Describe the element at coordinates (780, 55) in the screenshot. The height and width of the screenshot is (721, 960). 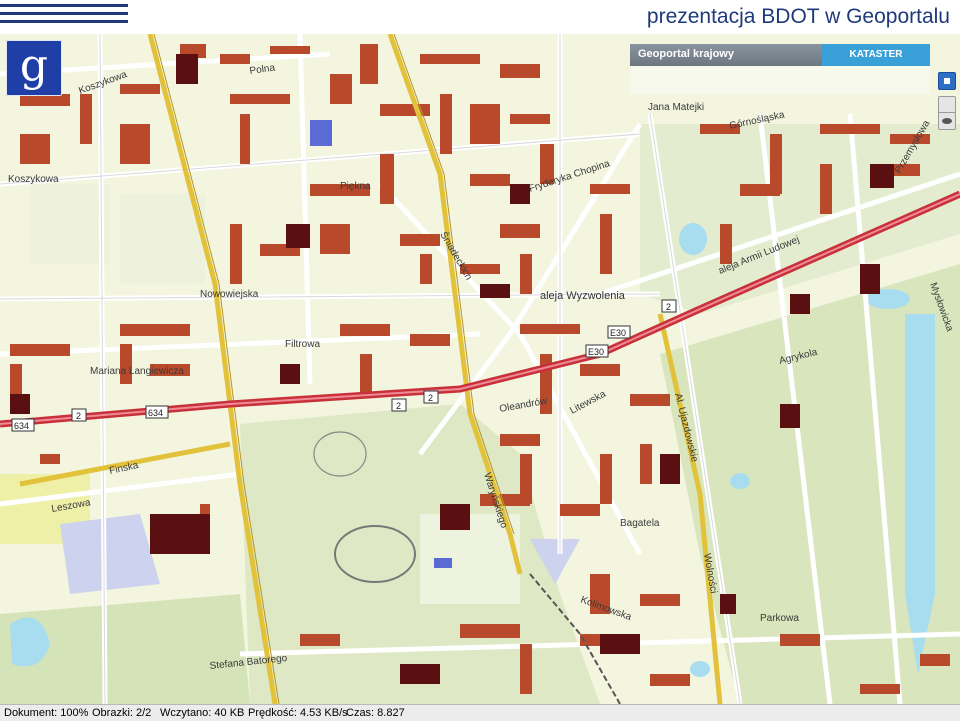
I see `map-toolbar: Geoportal krajowy KATASTER` at that location.